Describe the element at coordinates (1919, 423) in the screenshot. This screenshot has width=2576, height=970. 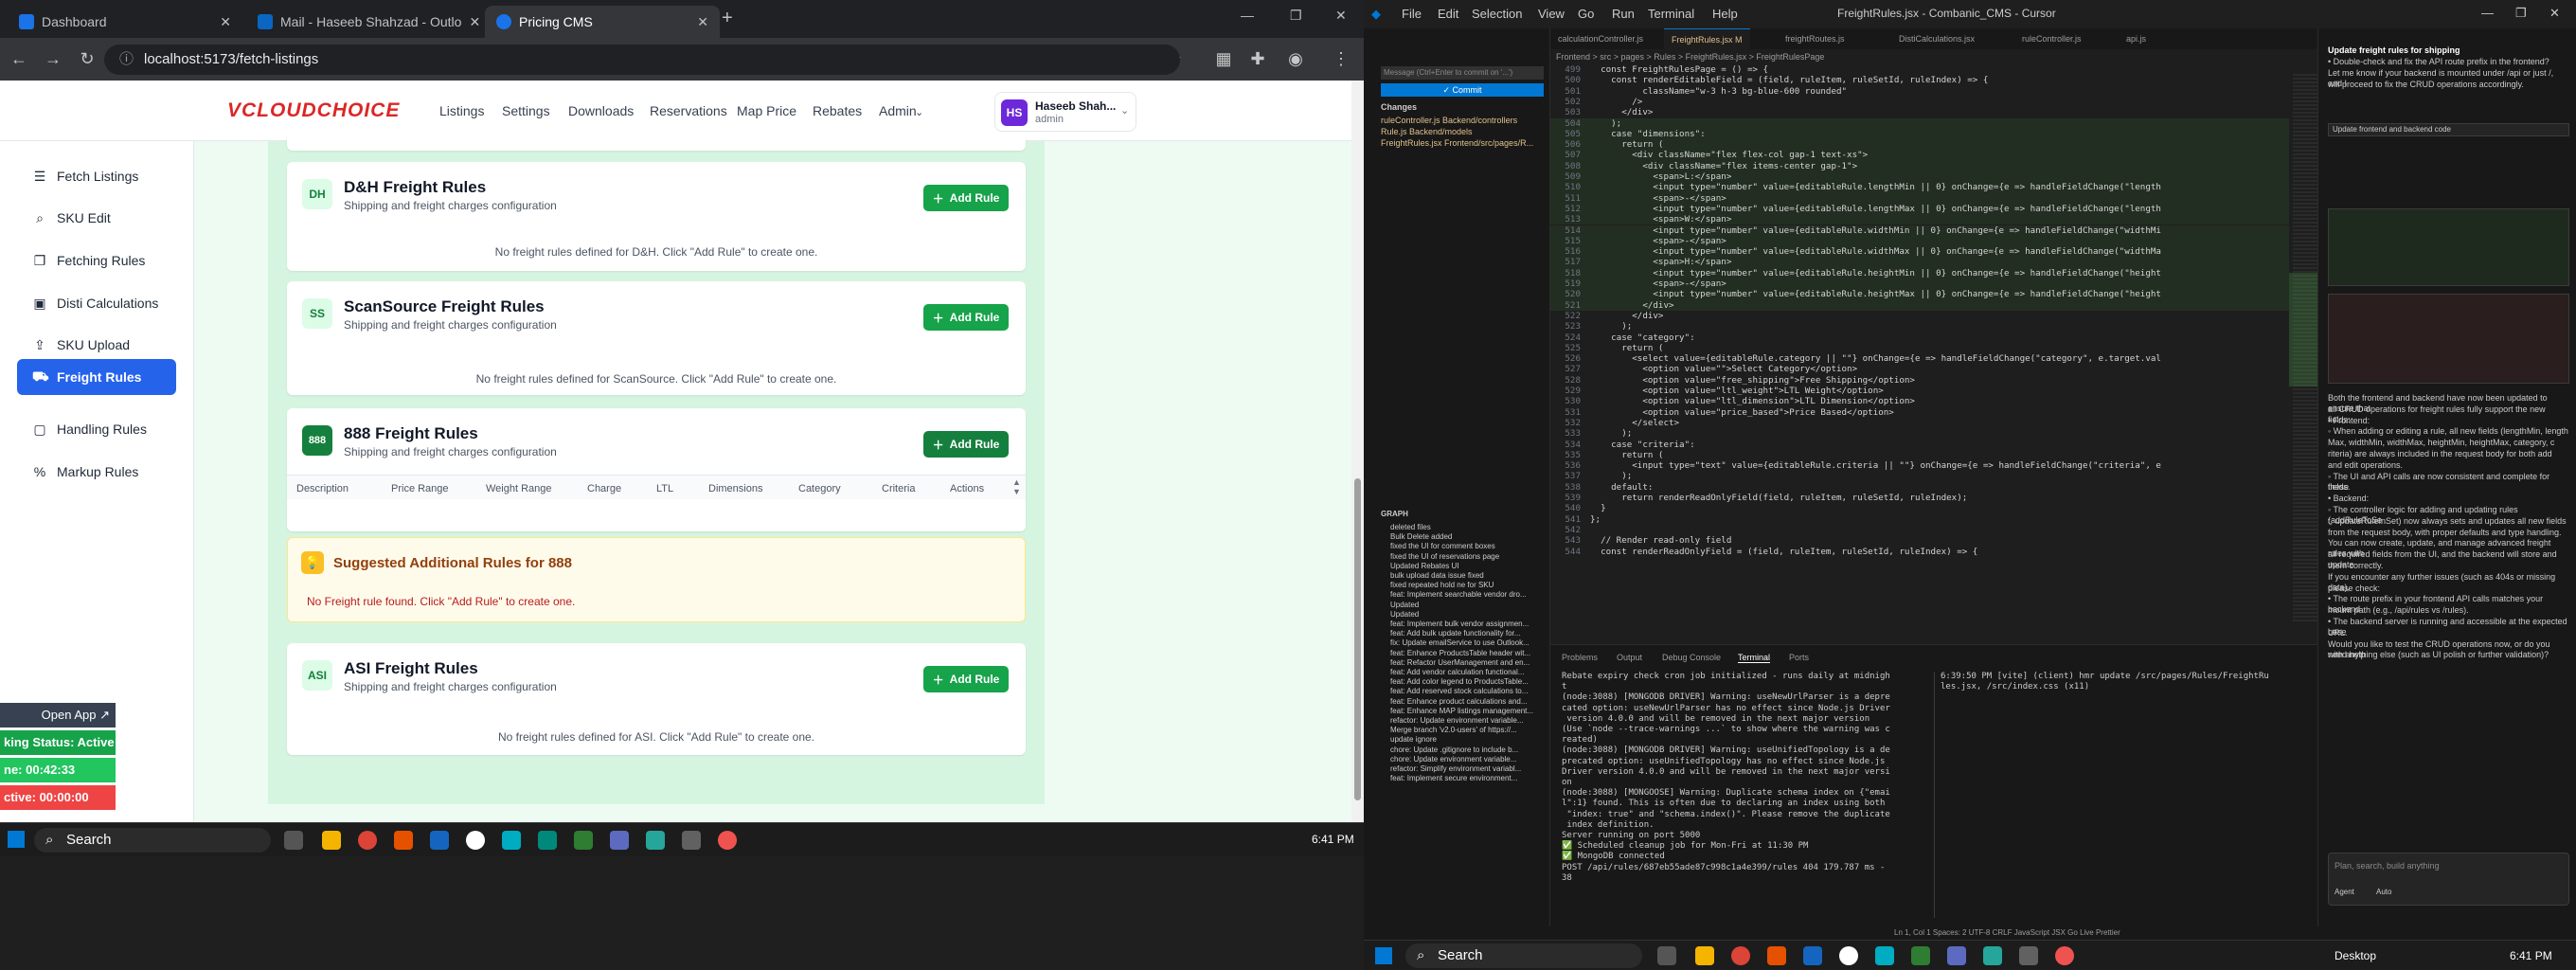
I see `code-line: 532 </select>` at that location.